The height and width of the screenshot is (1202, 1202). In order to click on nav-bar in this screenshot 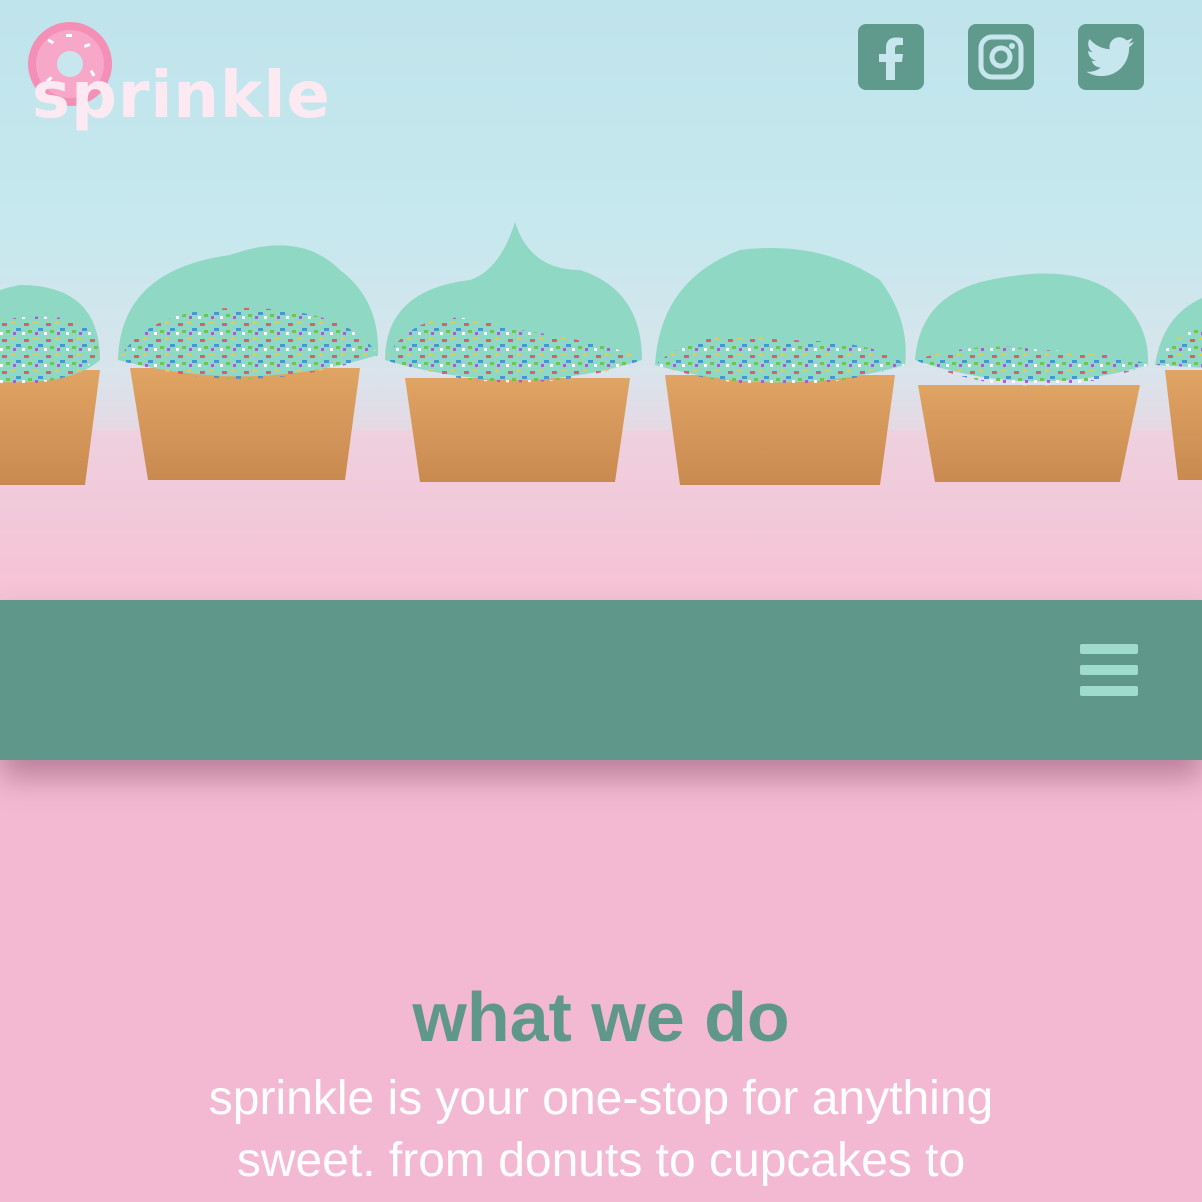, I will do `click(601, 680)`.